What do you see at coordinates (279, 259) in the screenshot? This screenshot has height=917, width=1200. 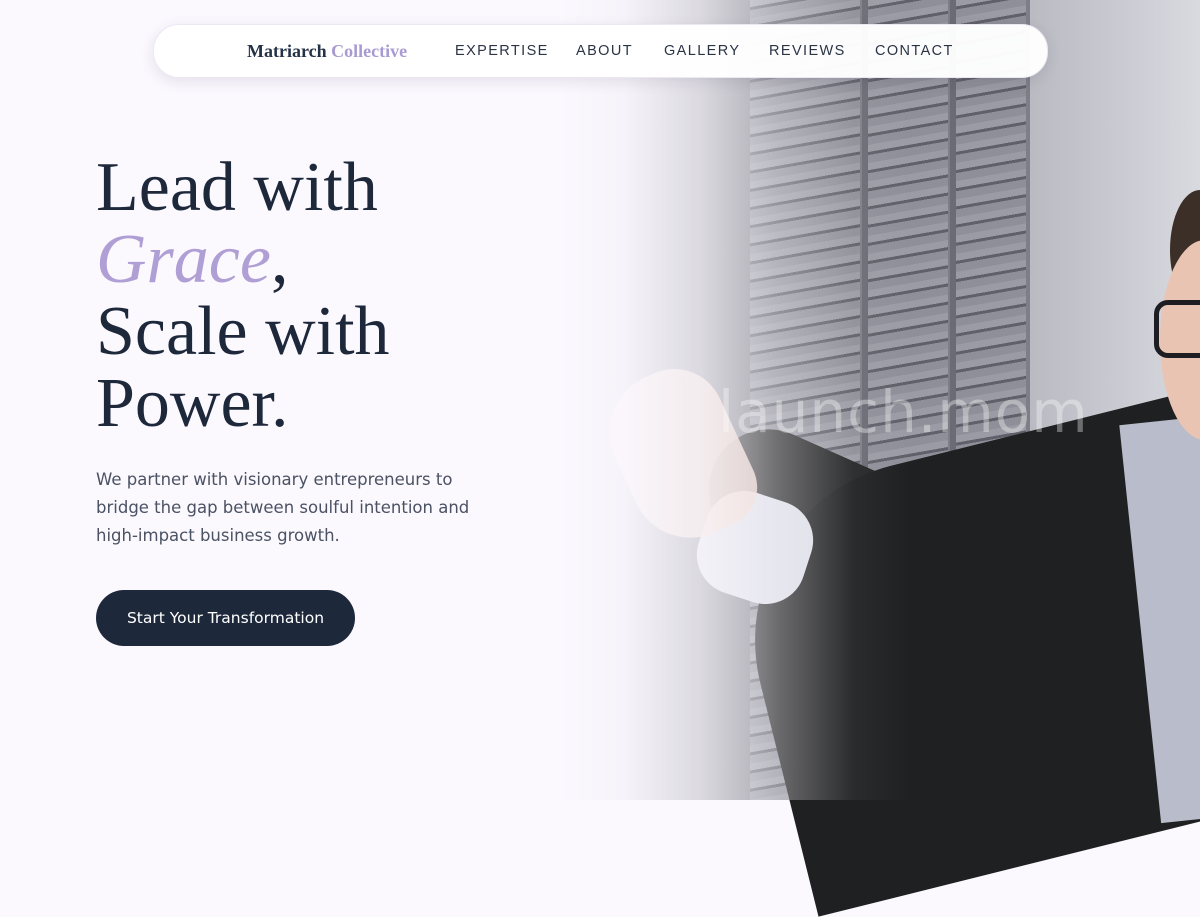 I see `headline-comma: ,` at bounding box center [279, 259].